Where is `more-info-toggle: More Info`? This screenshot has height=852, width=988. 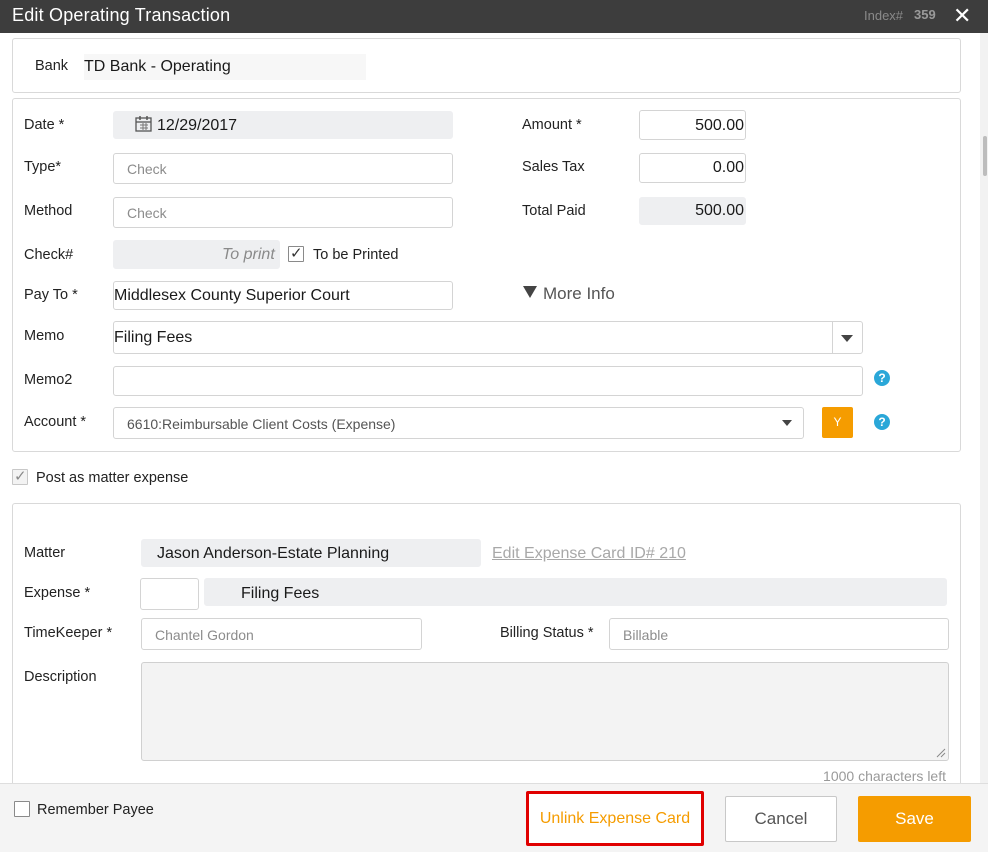 more-info-toggle: More Info is located at coordinates (574, 294).